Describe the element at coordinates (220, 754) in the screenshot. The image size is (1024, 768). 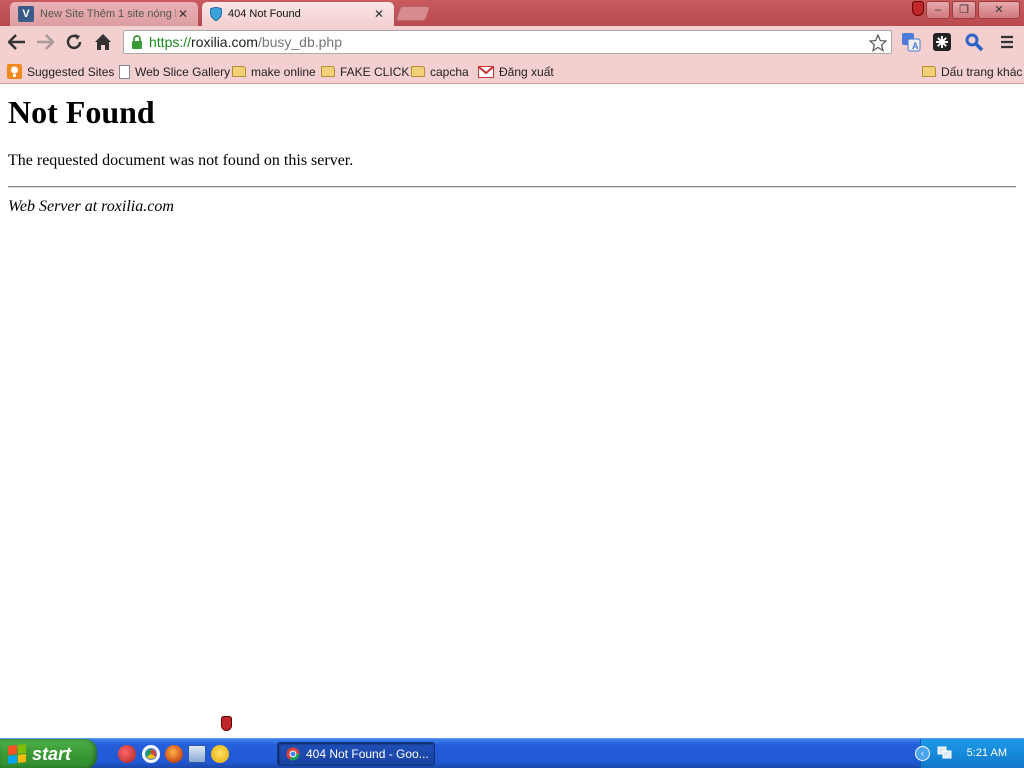
I see `messenger-icon` at that location.